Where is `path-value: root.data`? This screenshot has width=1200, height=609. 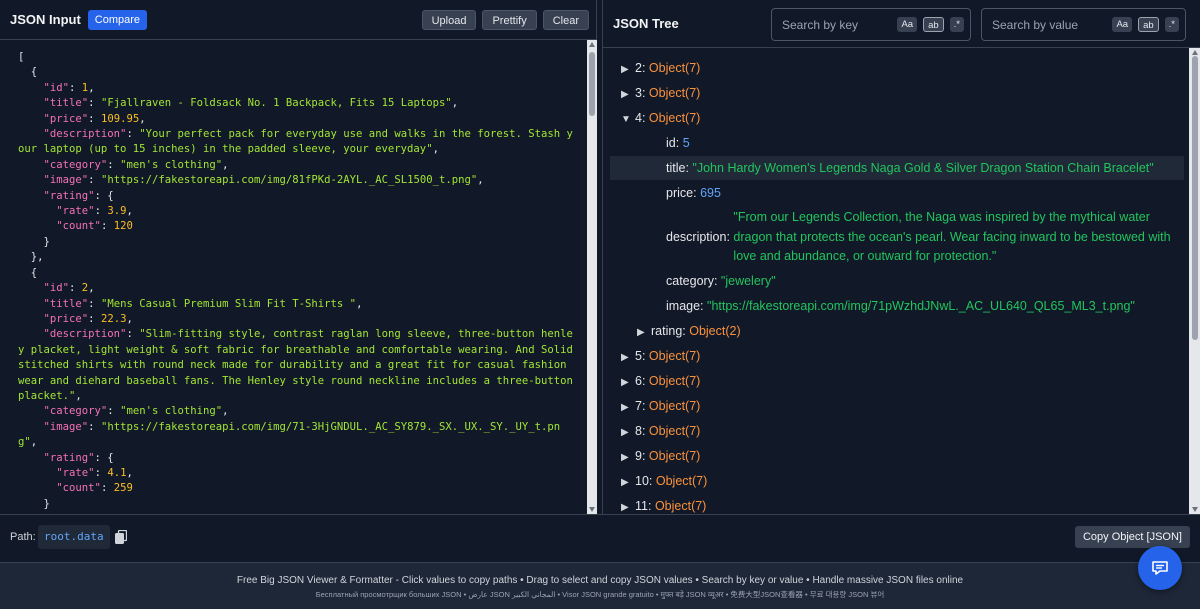
path-value: root.data is located at coordinates (74, 537).